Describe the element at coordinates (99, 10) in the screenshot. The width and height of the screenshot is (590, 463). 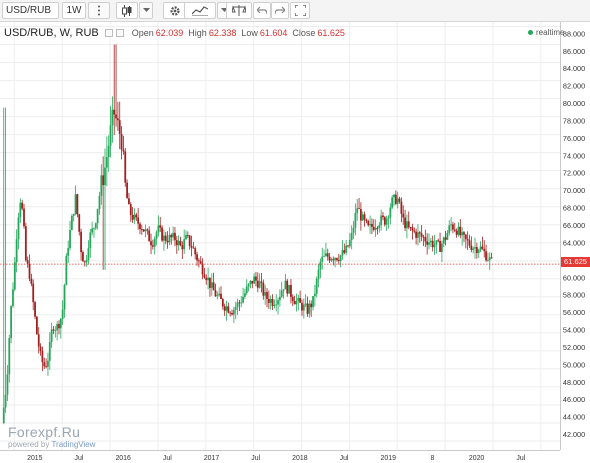
I see `more-vert-icon` at that location.